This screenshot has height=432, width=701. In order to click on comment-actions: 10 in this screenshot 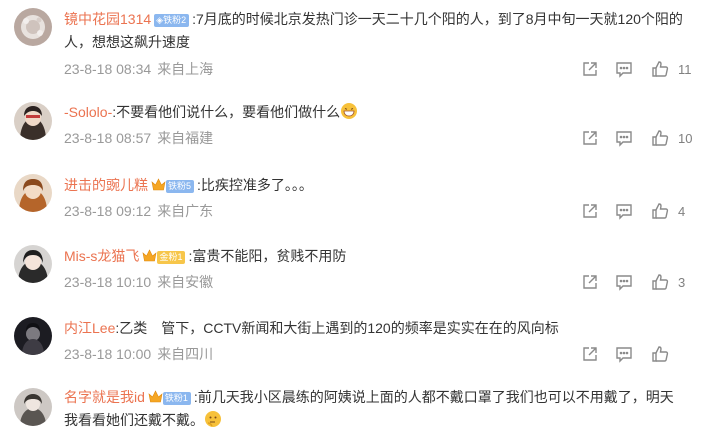, I will do `click(601, 139)`.